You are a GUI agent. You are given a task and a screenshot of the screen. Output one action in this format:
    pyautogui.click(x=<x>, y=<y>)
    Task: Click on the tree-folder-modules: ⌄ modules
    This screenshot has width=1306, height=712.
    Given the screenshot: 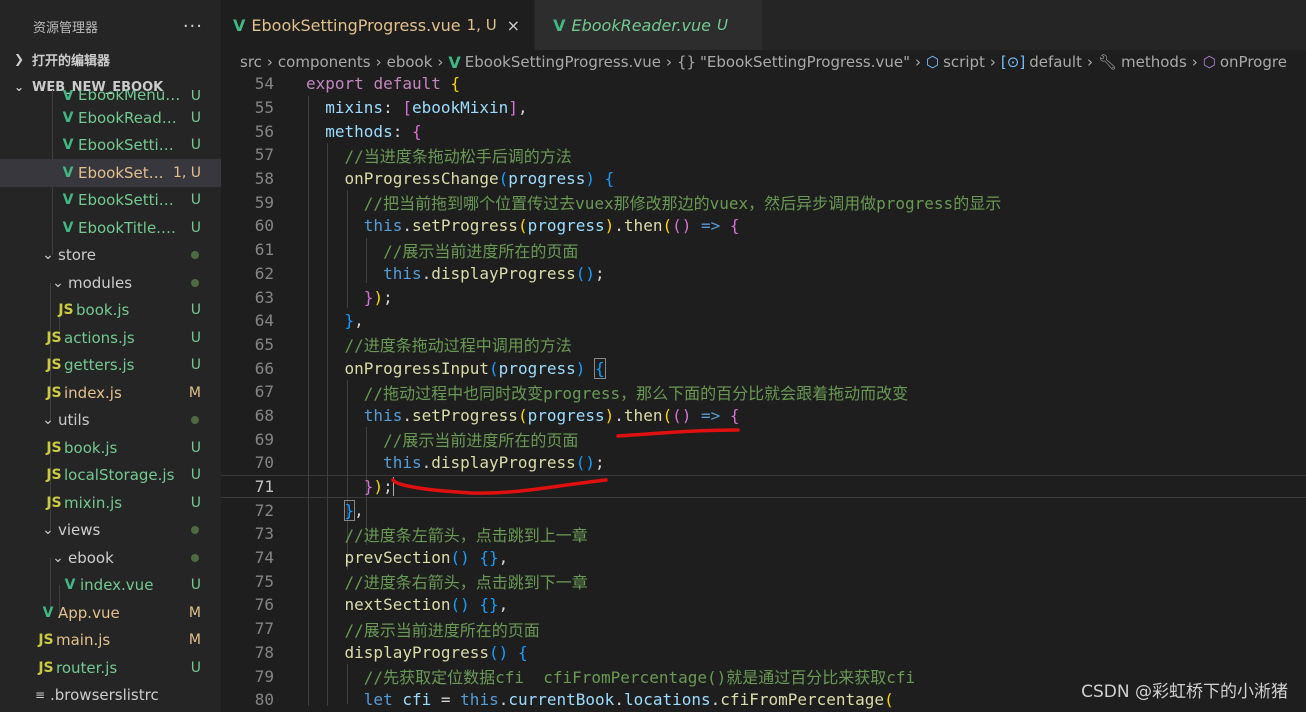 What is the action you would take?
    pyautogui.click(x=110, y=283)
    